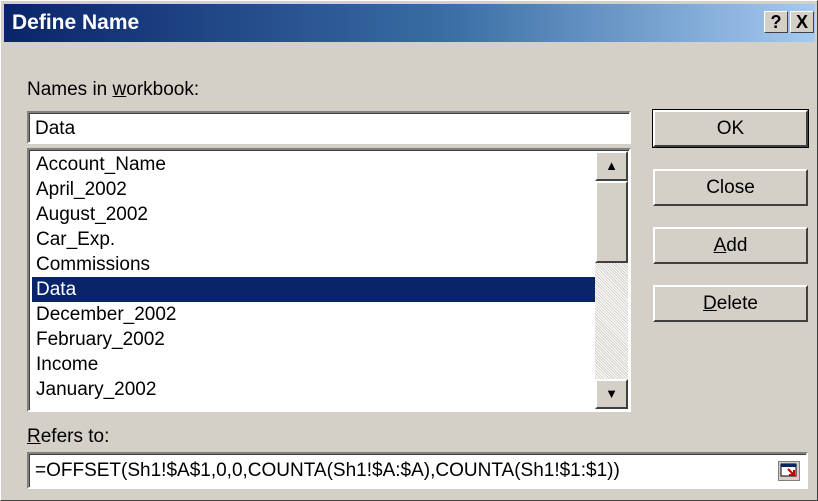 The image size is (818, 501). What do you see at coordinates (314, 314) in the screenshot?
I see `list-item: December_2002` at bounding box center [314, 314].